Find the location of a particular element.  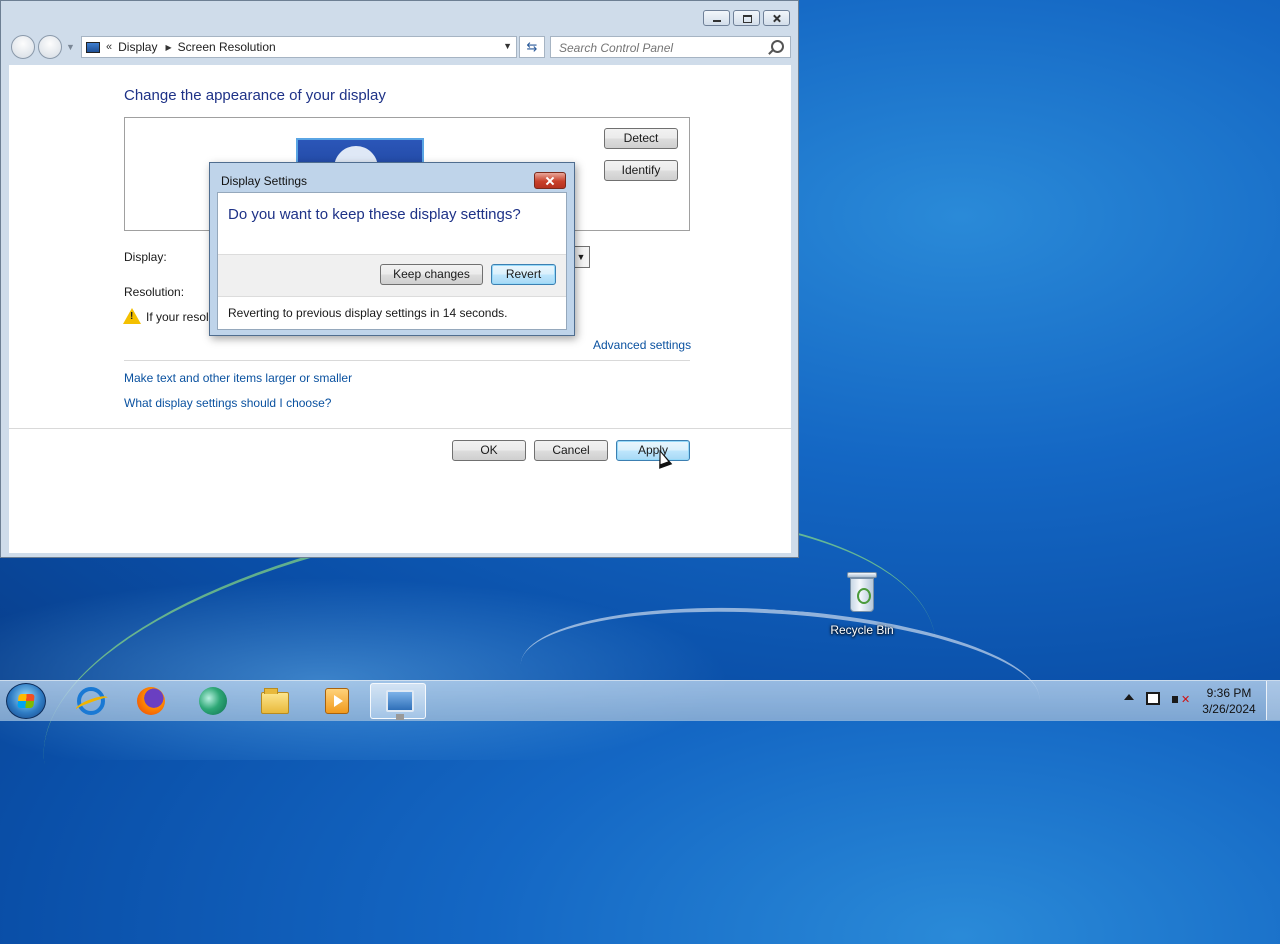

revert-button: Revert is located at coordinates (523, 274).